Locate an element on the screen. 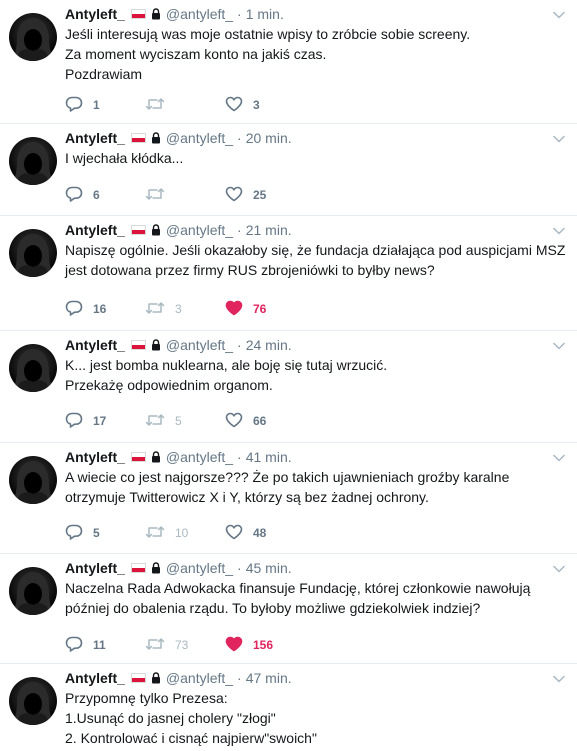  tweet-header: Antyleft_ @antyleft_ · 47 min. is located at coordinates (316, 678).